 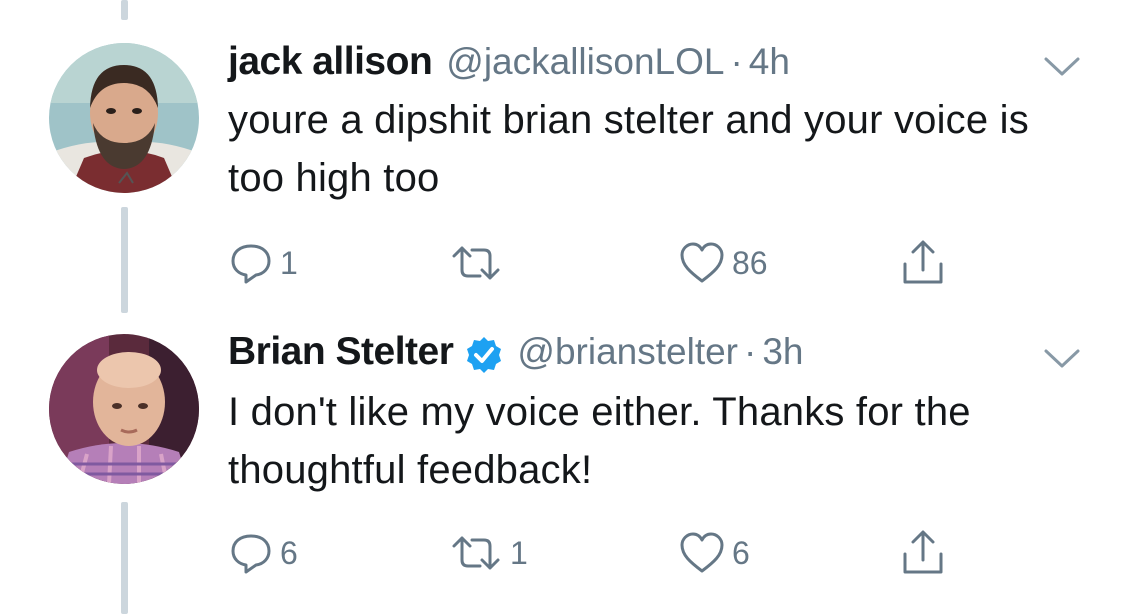 I want to click on reply-count: 1, so click(x=289, y=262).